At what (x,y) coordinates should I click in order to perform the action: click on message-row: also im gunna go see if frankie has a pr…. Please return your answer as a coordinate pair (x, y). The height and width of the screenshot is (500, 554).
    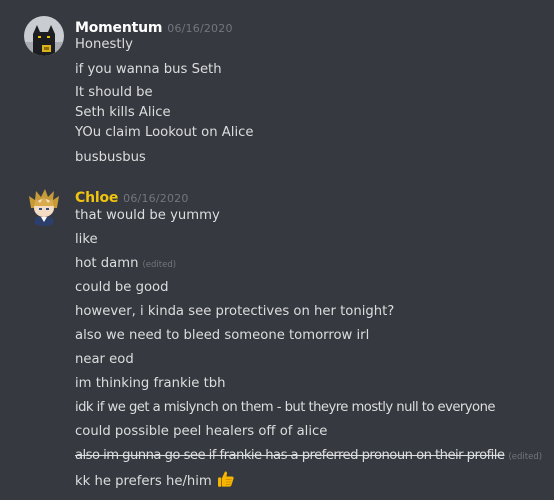
    Looking at the image, I should click on (308, 456).